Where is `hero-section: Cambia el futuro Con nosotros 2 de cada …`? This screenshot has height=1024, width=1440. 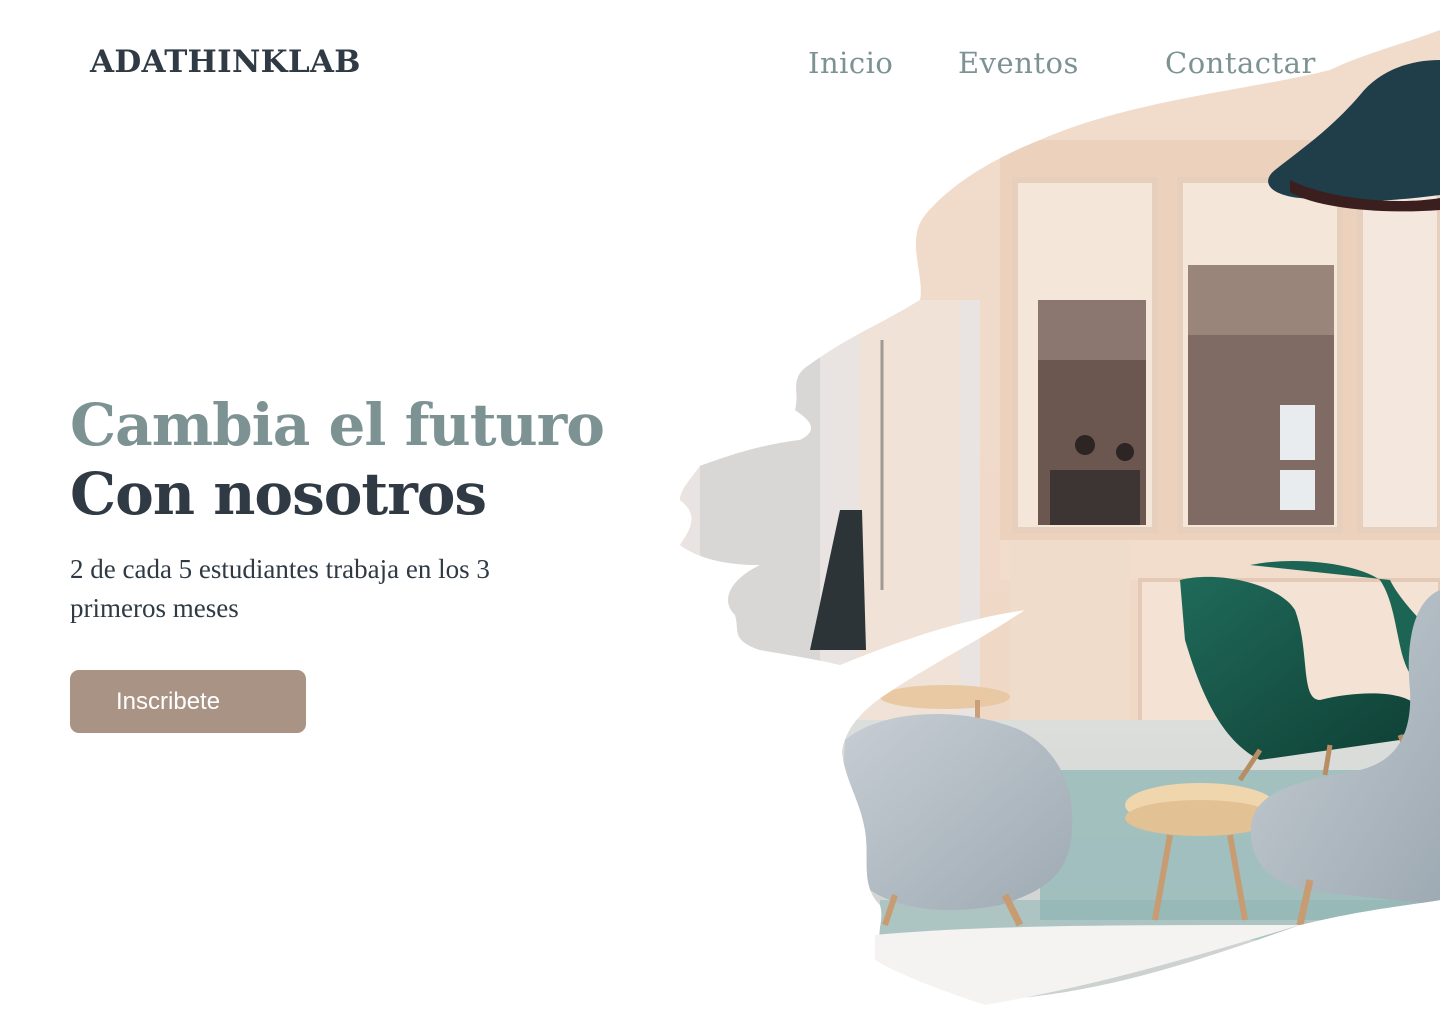 hero-section: Cambia el futuro Con nosotros 2 de cada … is located at coordinates (337, 561).